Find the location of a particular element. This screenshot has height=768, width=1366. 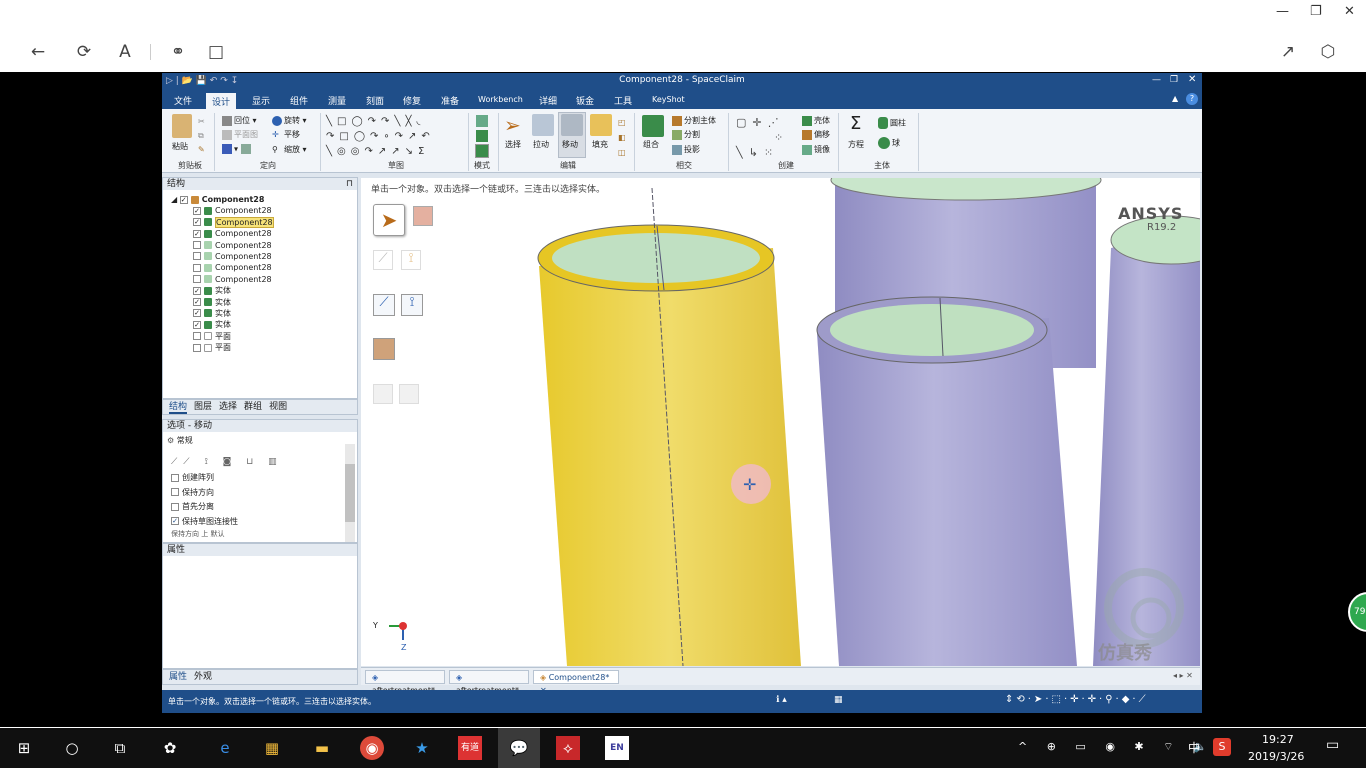

youdao-icon: 有道 is located at coordinates (470, 748).